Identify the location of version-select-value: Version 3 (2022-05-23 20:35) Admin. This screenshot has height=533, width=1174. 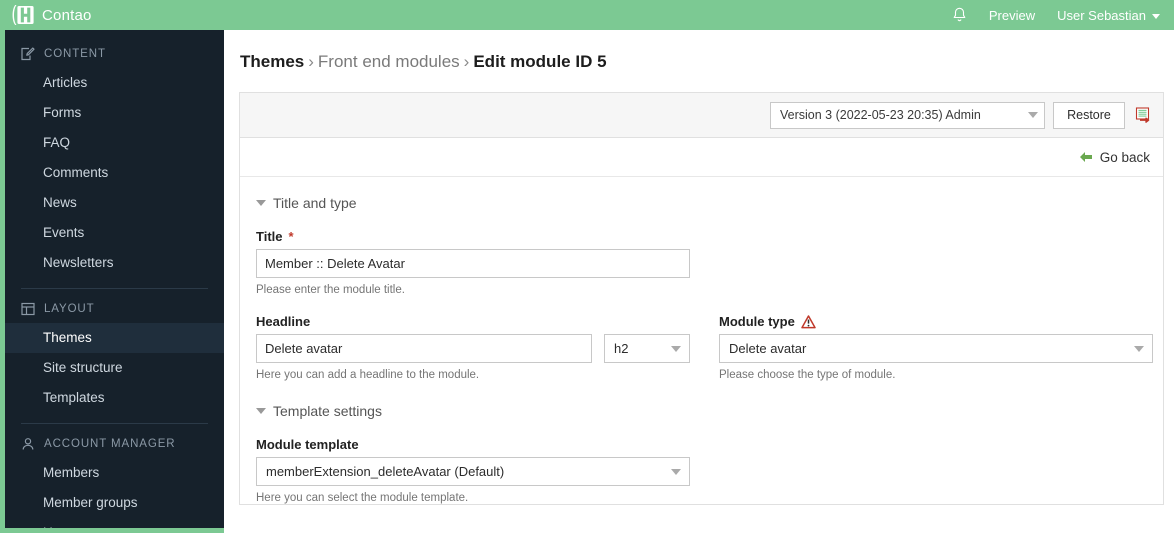
(880, 115).